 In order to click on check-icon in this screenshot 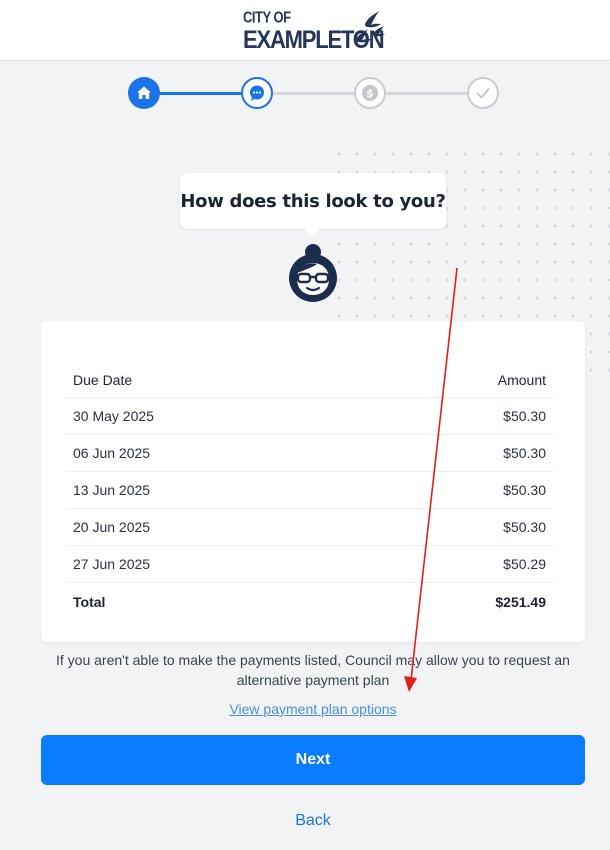, I will do `click(483, 93)`.